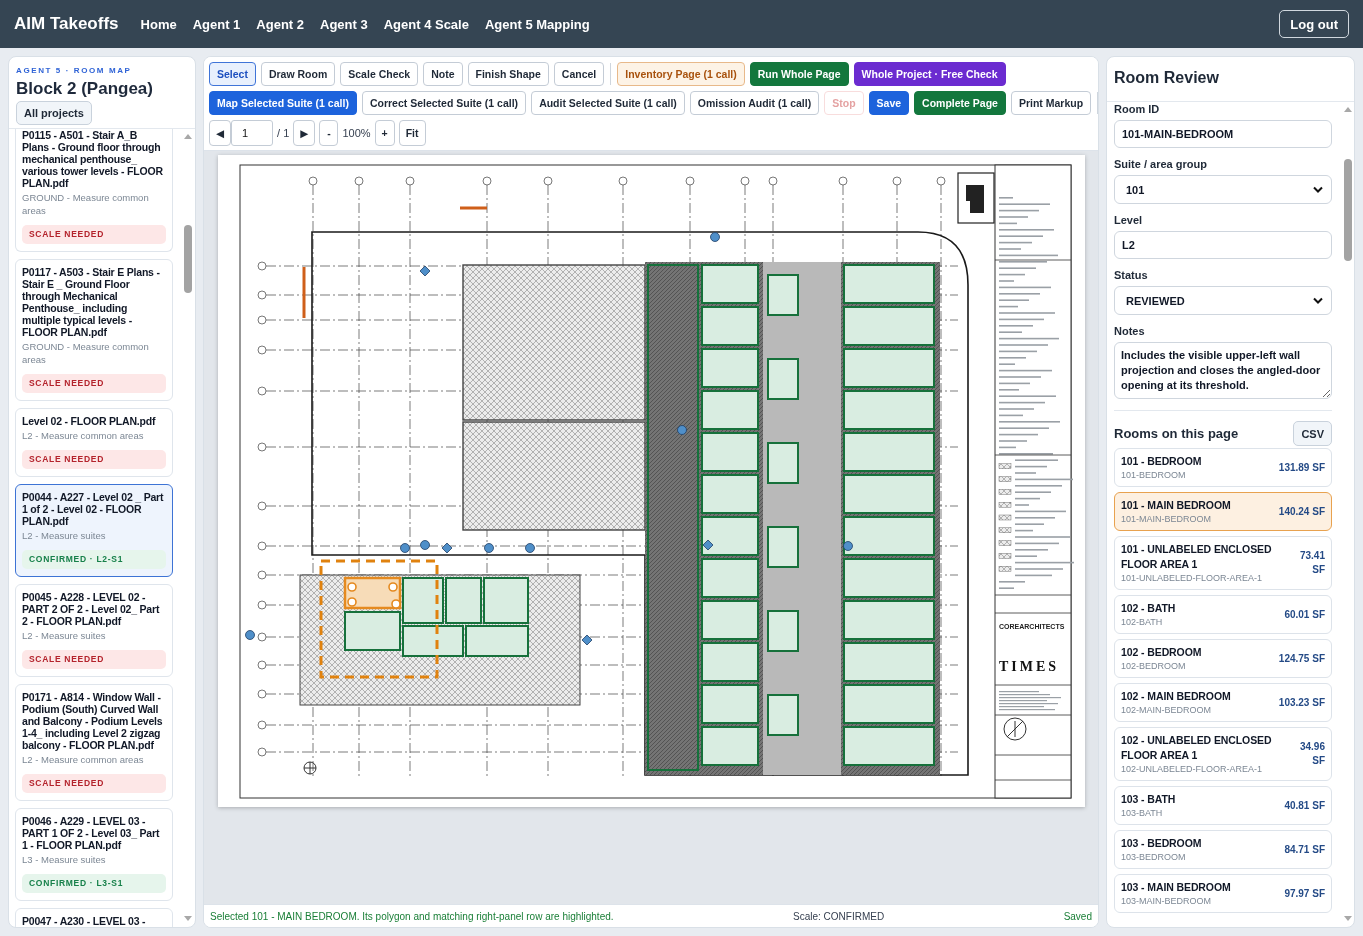  Describe the element at coordinates (1223, 370) in the screenshot. I see `notes-field: Includes the visible upper-left wall projection and closes the angled-door opening at its threshold.` at that location.